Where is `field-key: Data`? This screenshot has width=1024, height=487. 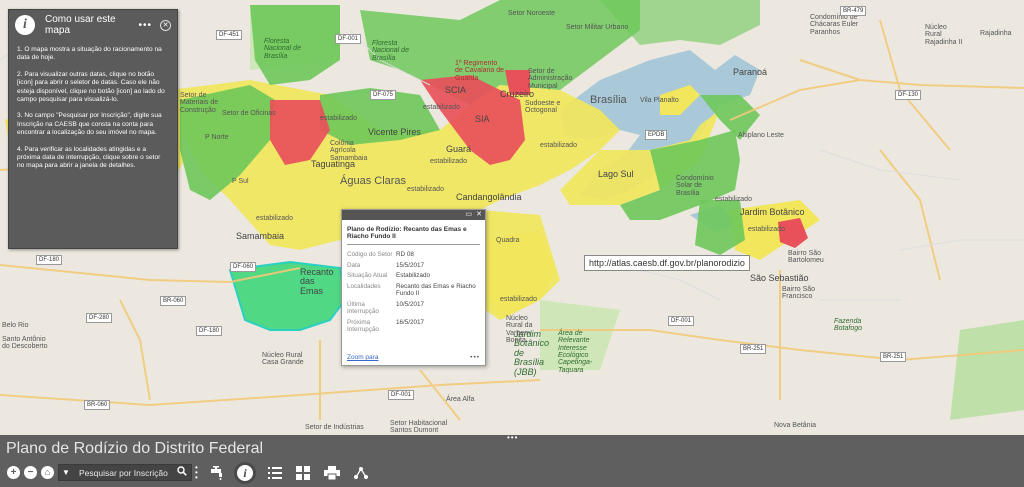
field-key: Data is located at coordinates (354, 265).